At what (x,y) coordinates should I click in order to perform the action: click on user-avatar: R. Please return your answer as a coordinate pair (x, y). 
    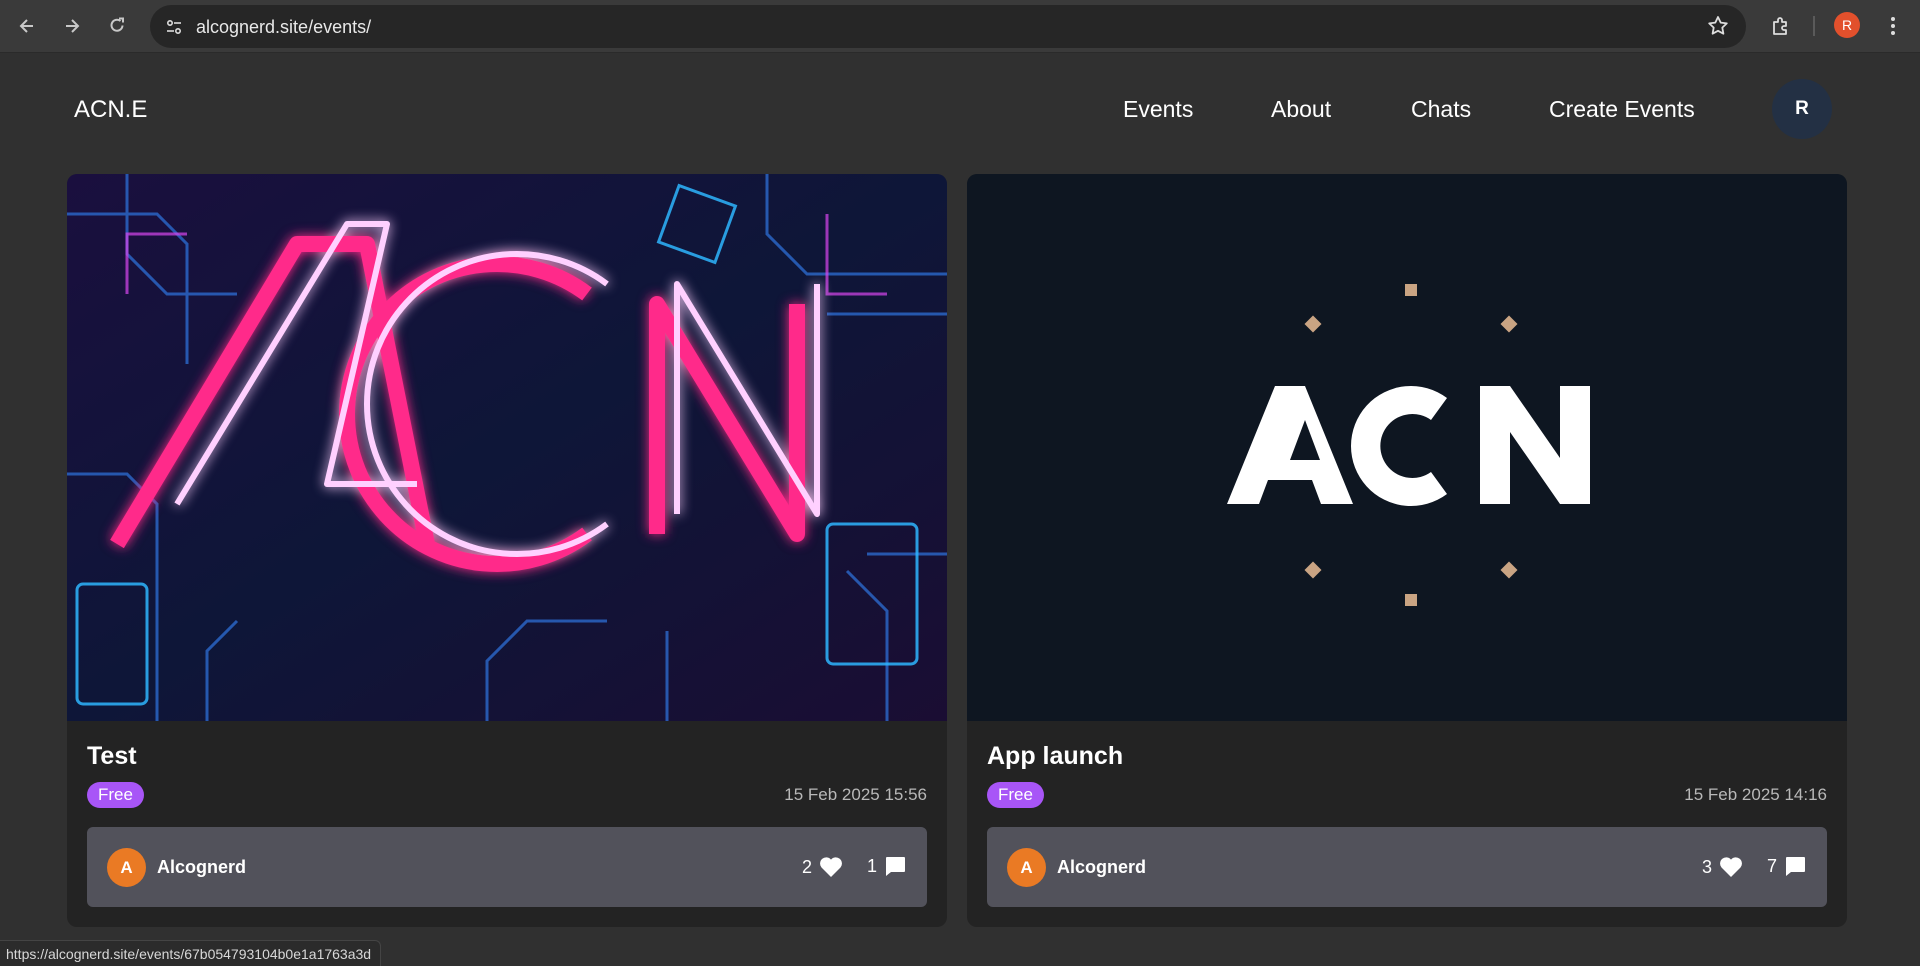
    Looking at the image, I should click on (1802, 109).